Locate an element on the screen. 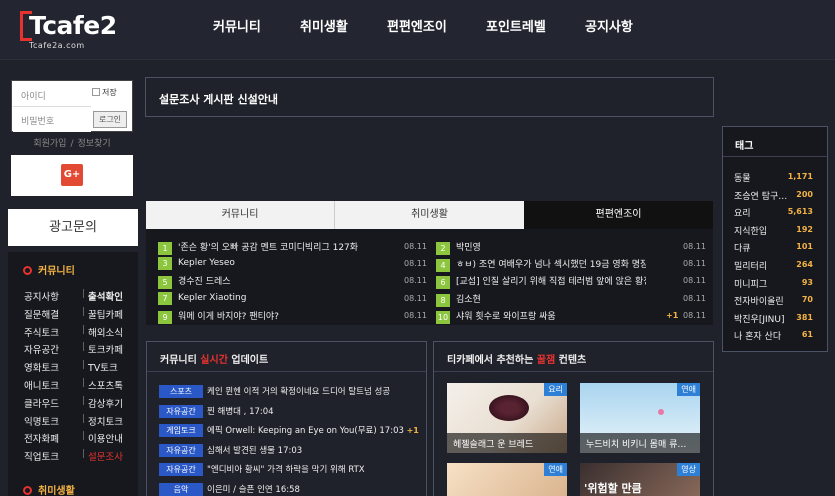 This screenshot has height=496, width=835. category-link: 감상후기 is located at coordinates (105, 403).